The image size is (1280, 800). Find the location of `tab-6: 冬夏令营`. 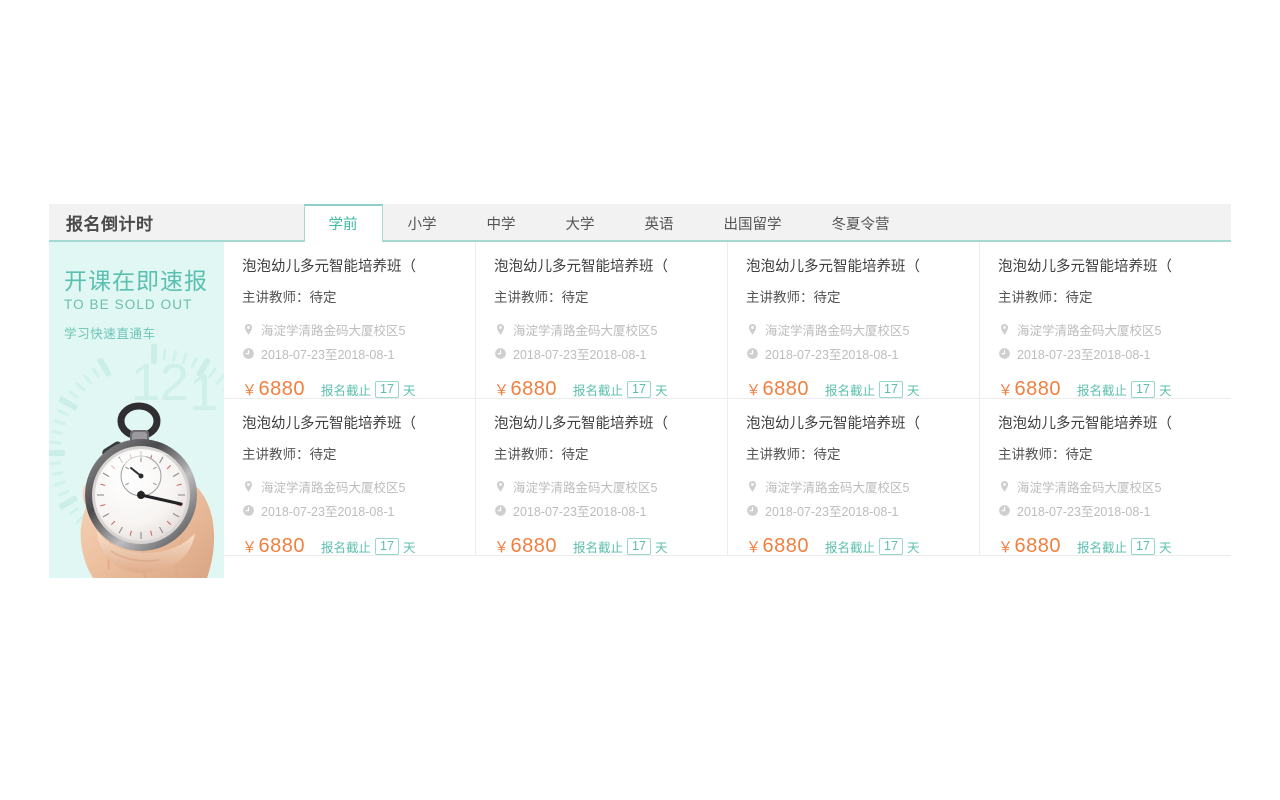

tab-6: 冬夏令营 is located at coordinates (861, 222).